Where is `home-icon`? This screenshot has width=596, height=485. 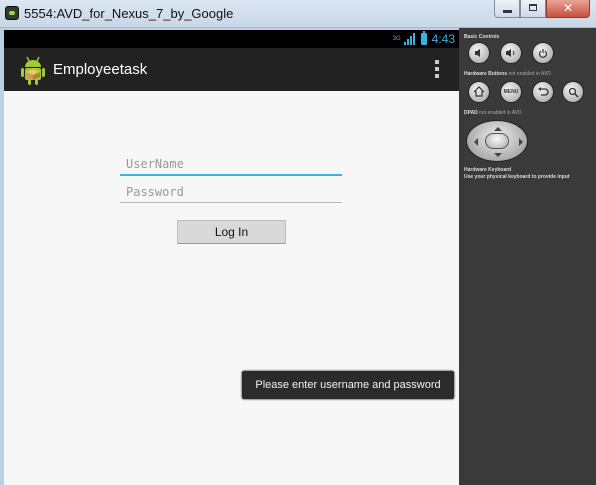
home-icon is located at coordinates (479, 91).